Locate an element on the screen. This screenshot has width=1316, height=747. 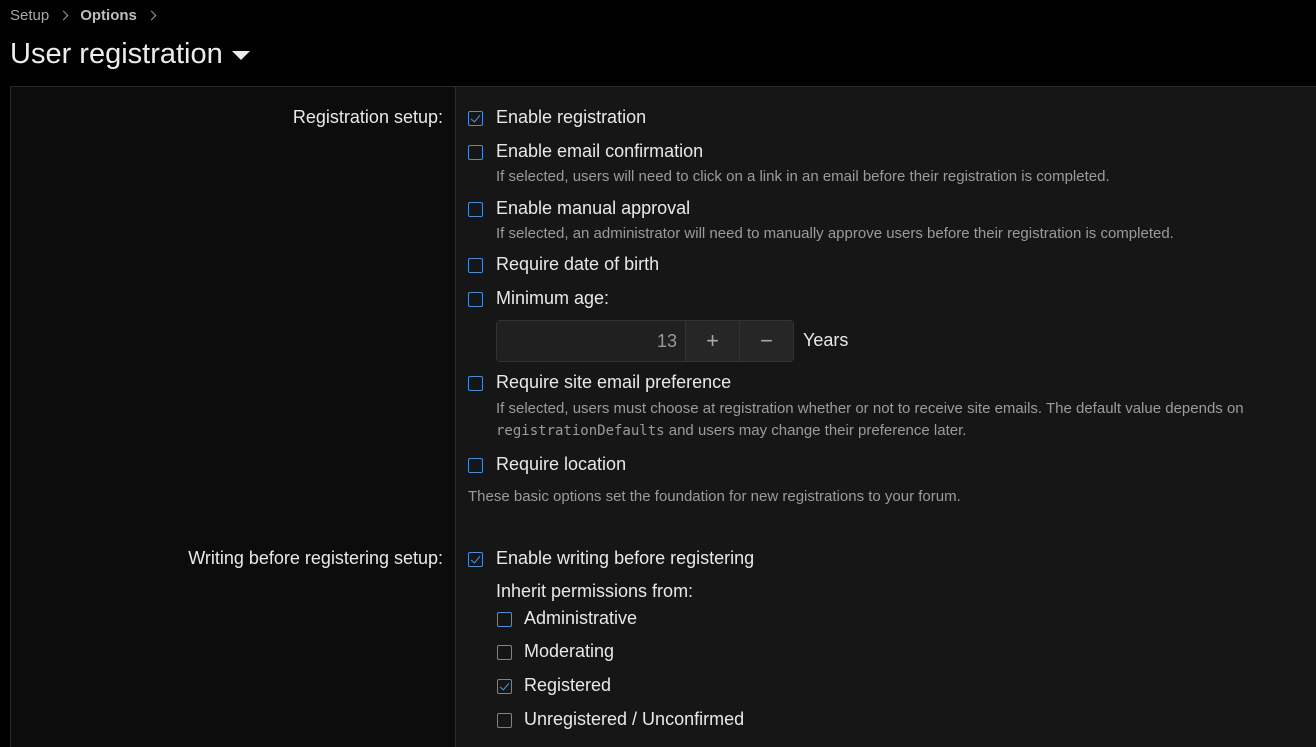
group-unregistered-label: Unregistered / Unconfirmed is located at coordinates (634, 719).